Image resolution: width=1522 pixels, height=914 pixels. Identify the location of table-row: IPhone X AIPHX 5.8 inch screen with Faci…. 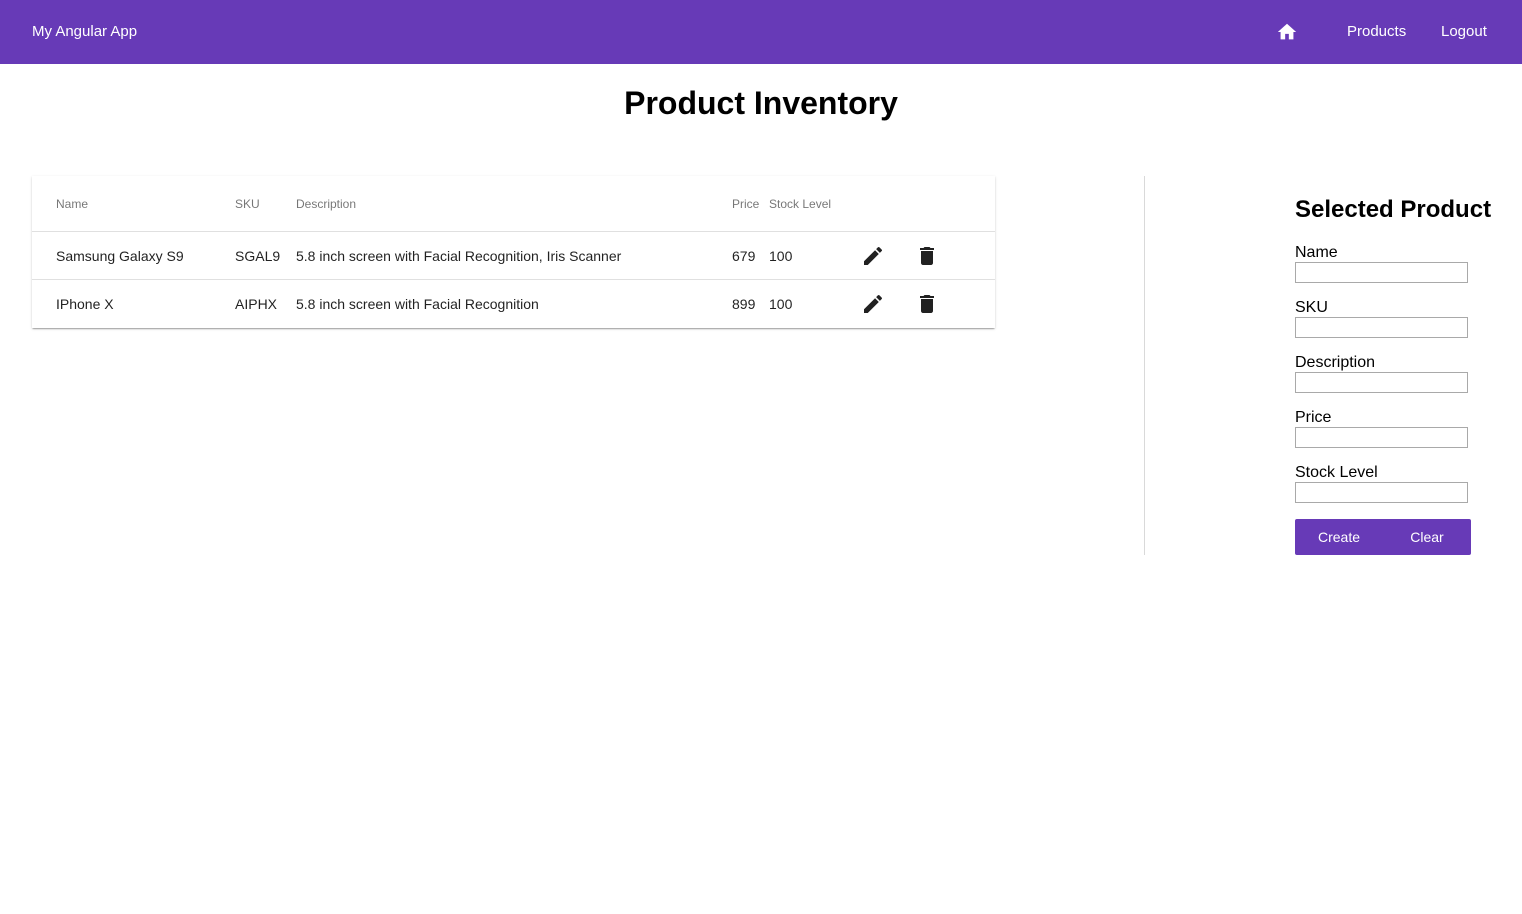
(513, 304).